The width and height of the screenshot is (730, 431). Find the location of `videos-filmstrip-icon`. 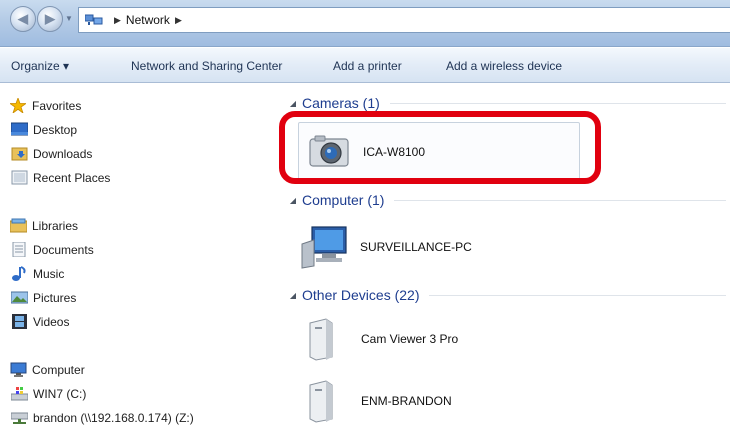

videos-filmstrip-icon is located at coordinates (19, 321).